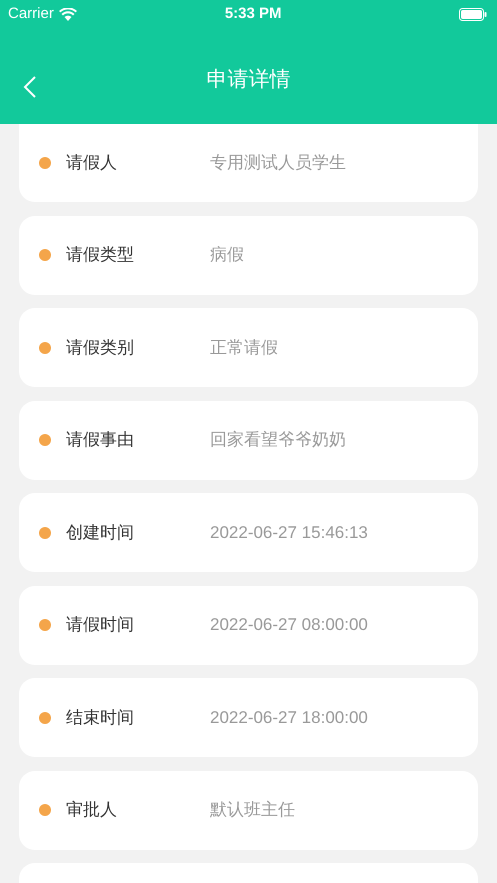  Describe the element at coordinates (67, 14) in the screenshot. I see `wifi-icon` at that location.